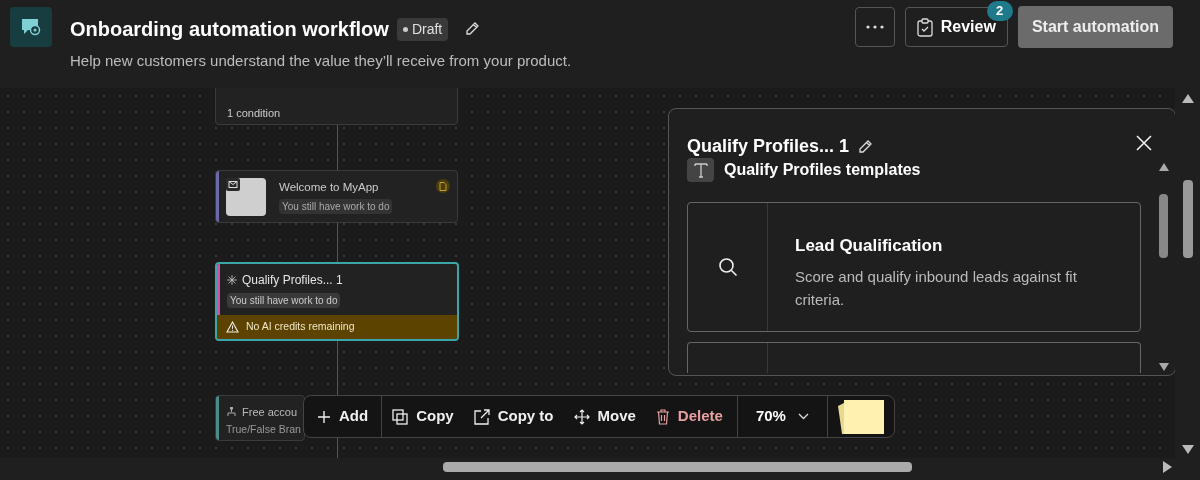  Describe the element at coordinates (781, 416) in the screenshot. I see `zoom-dropdown: 70%` at that location.